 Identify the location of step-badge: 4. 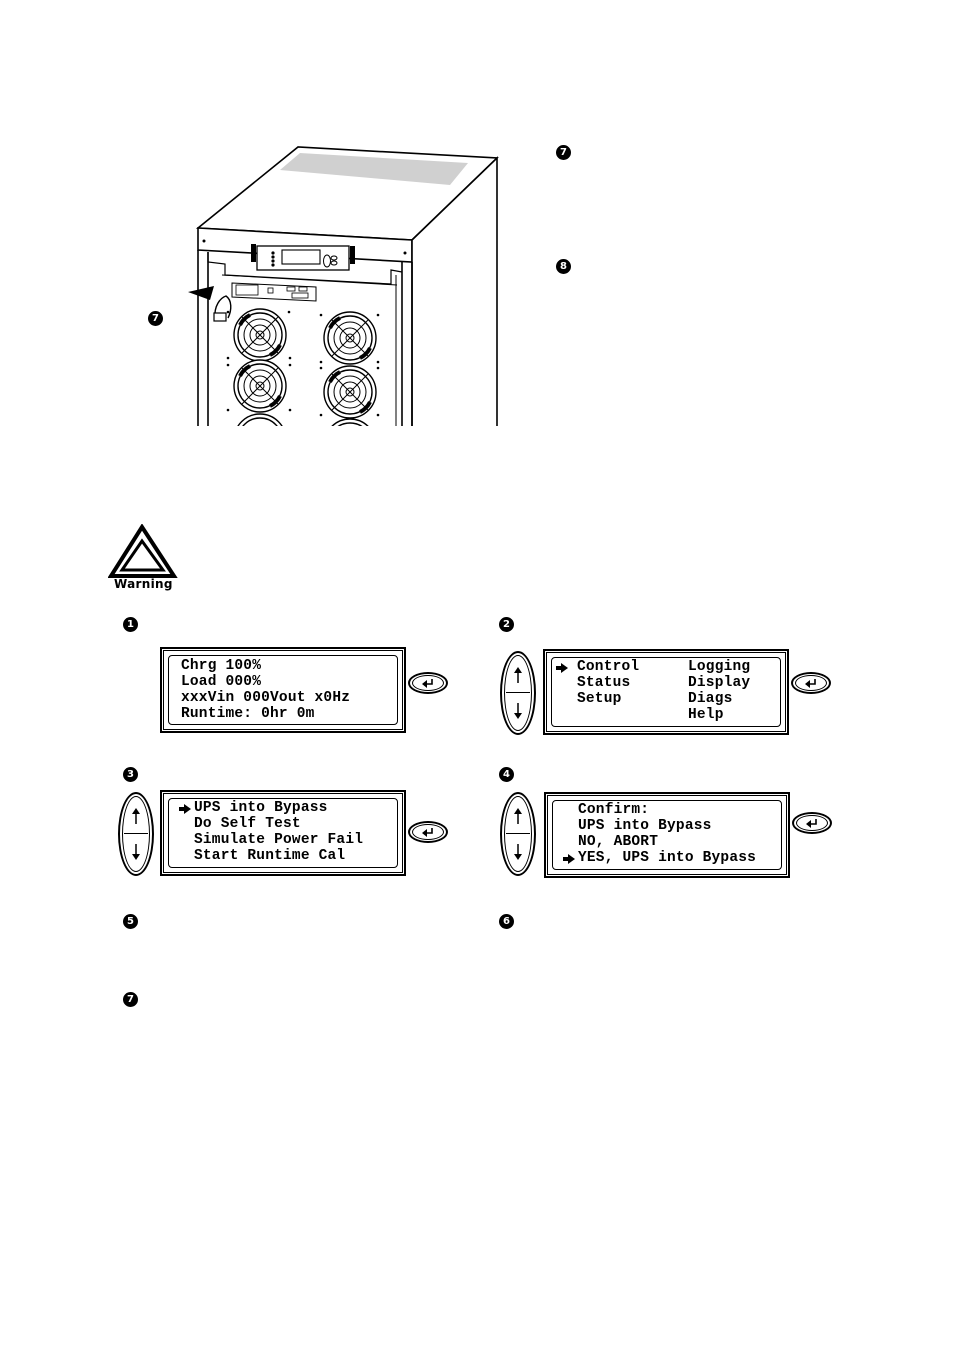
(506, 774).